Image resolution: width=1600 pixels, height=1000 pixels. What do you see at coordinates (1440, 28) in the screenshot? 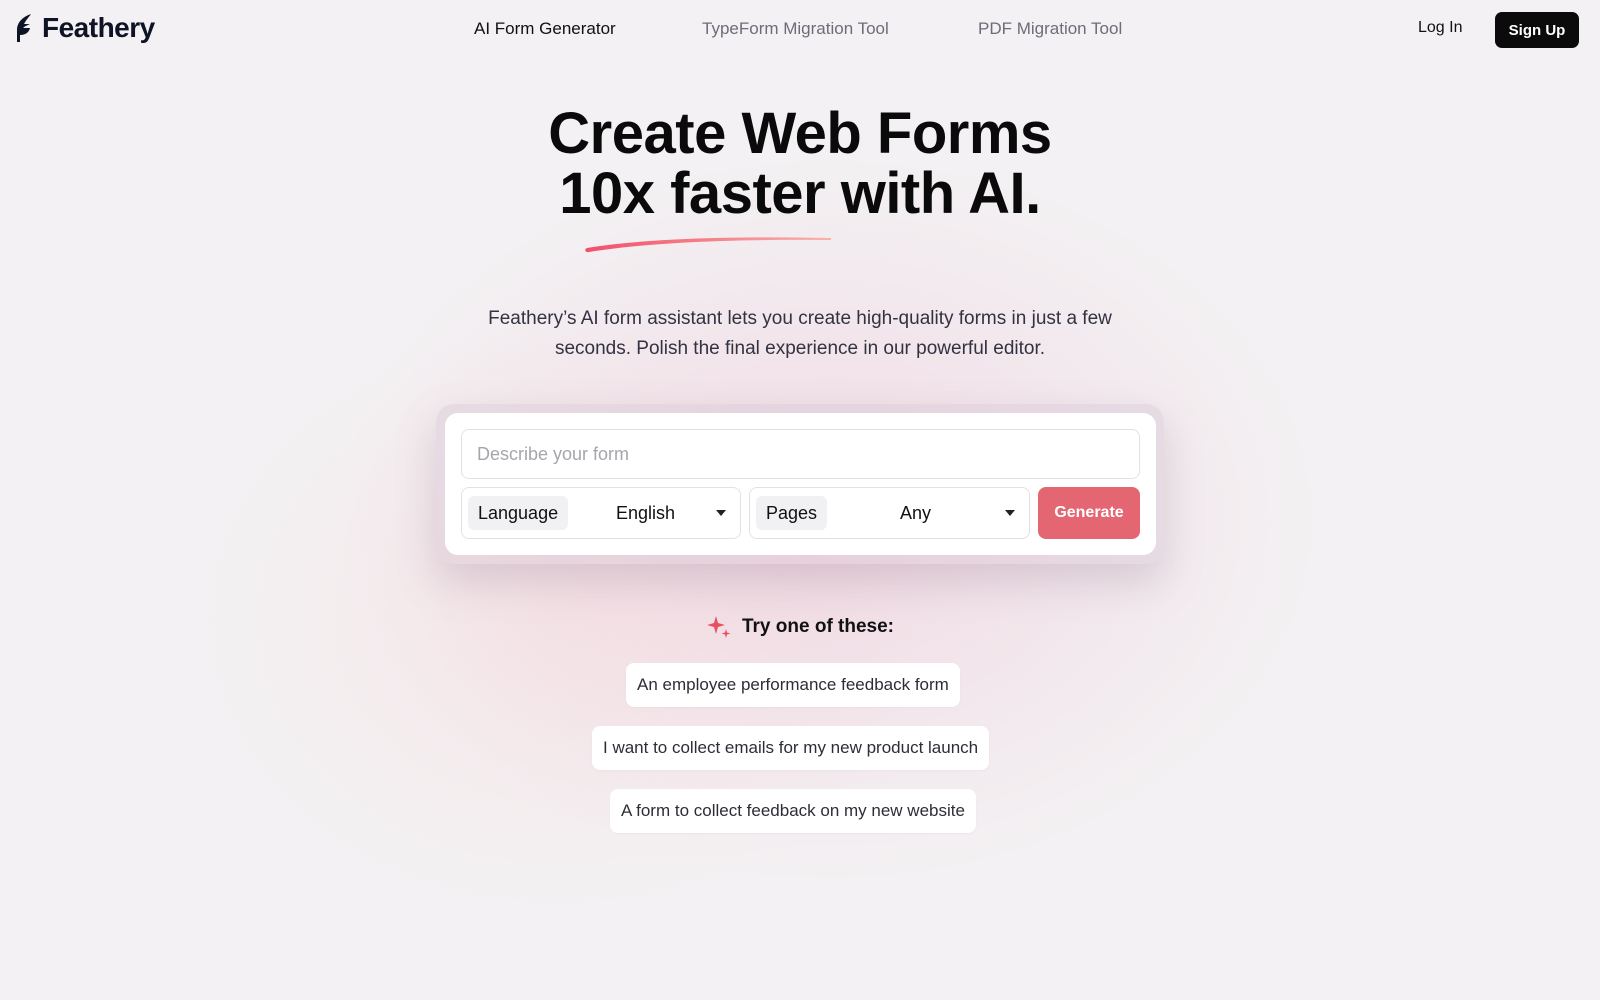
I see `login-link: Log In` at bounding box center [1440, 28].